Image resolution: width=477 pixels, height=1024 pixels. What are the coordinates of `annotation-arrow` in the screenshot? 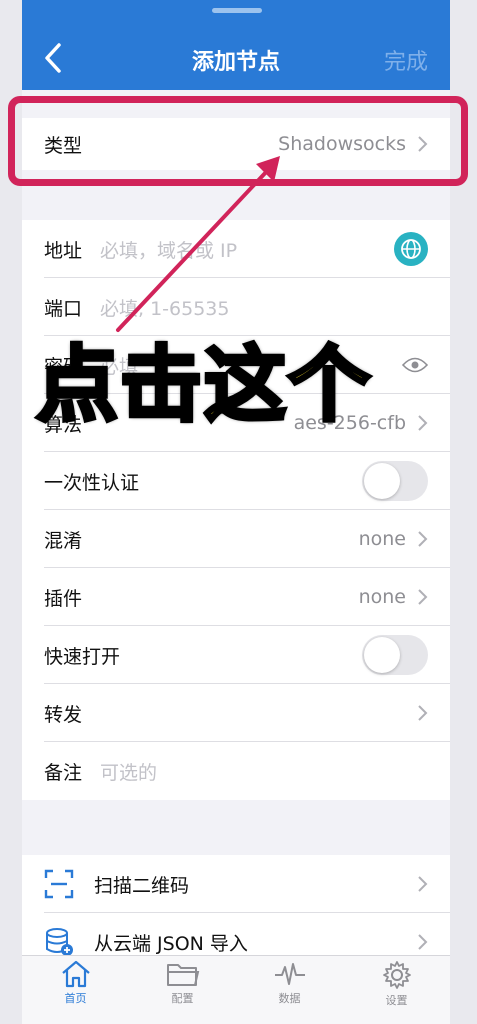 It's located at (198, 244).